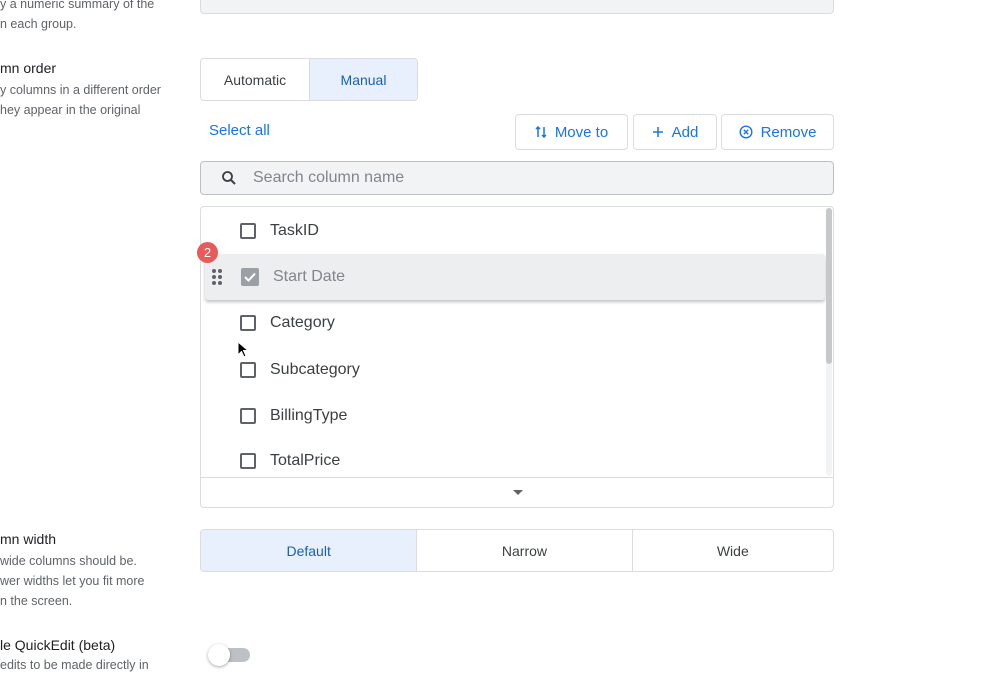 This screenshot has height=675, width=999. Describe the element at coordinates (309, 550) in the screenshot. I see `width-default-option: Default` at that location.